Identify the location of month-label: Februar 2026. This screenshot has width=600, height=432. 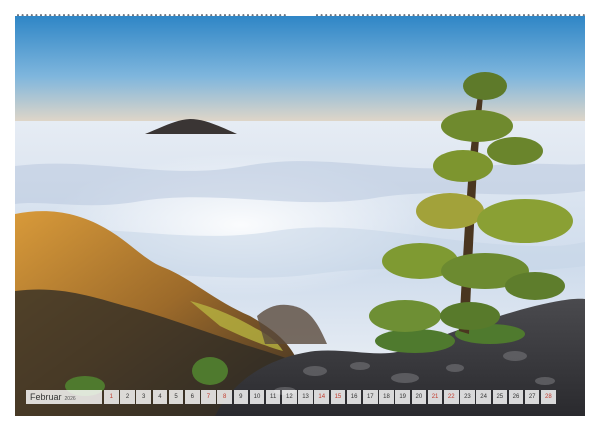
(64, 397).